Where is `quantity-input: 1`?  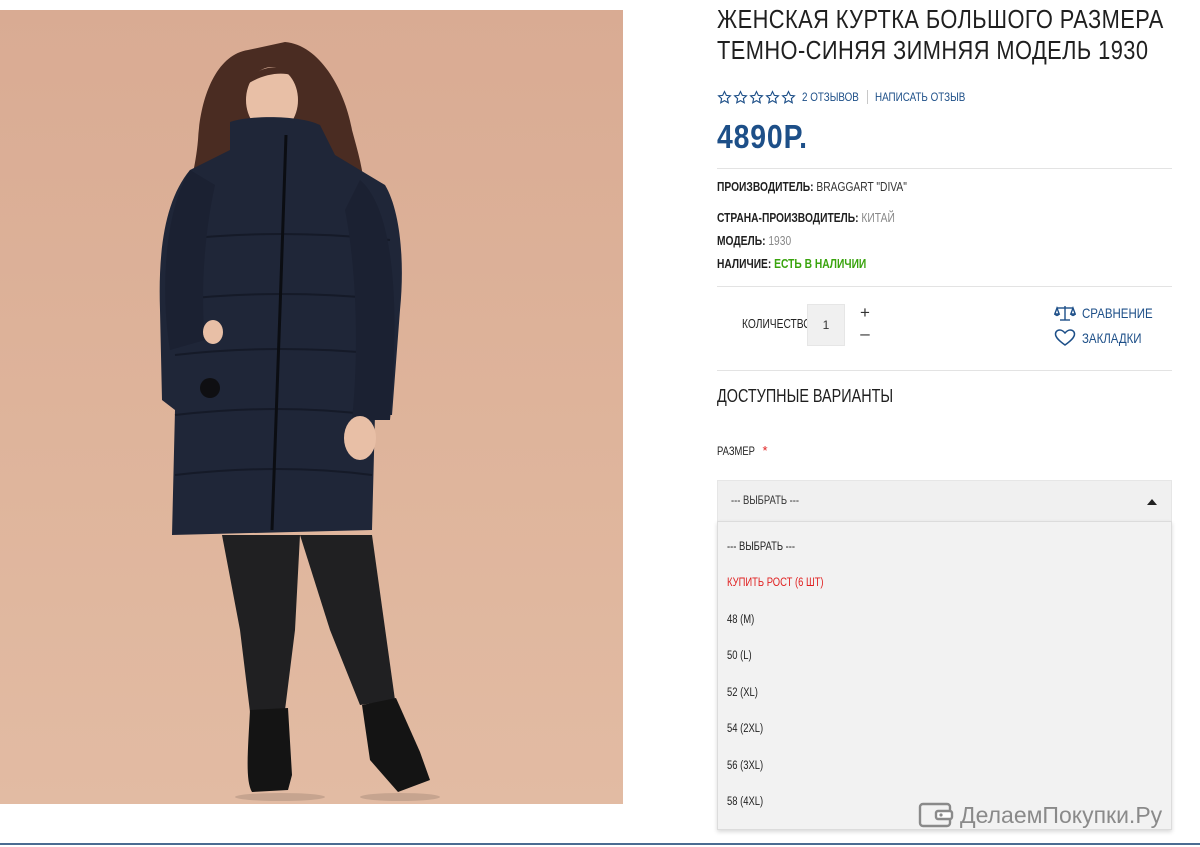
quantity-input: 1 is located at coordinates (826, 325).